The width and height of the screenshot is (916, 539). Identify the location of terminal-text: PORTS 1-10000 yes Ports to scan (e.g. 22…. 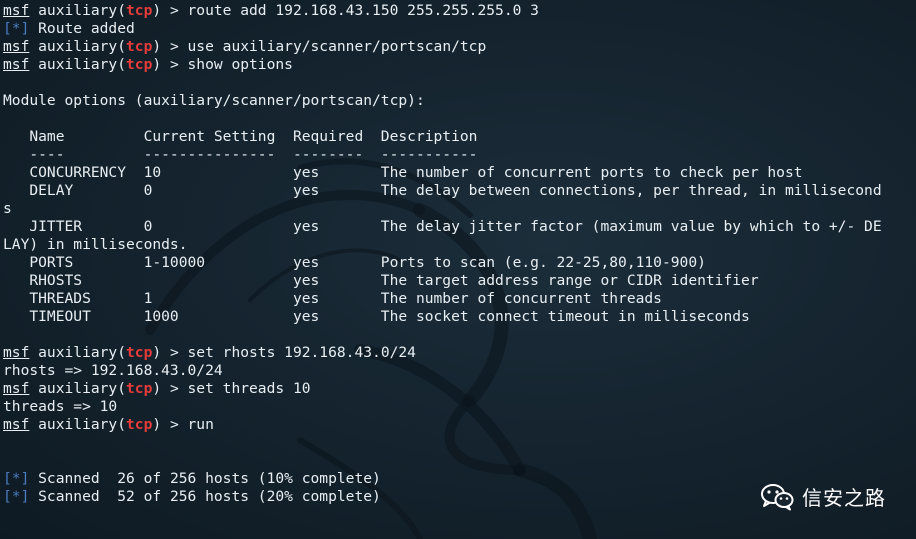
(354, 262).